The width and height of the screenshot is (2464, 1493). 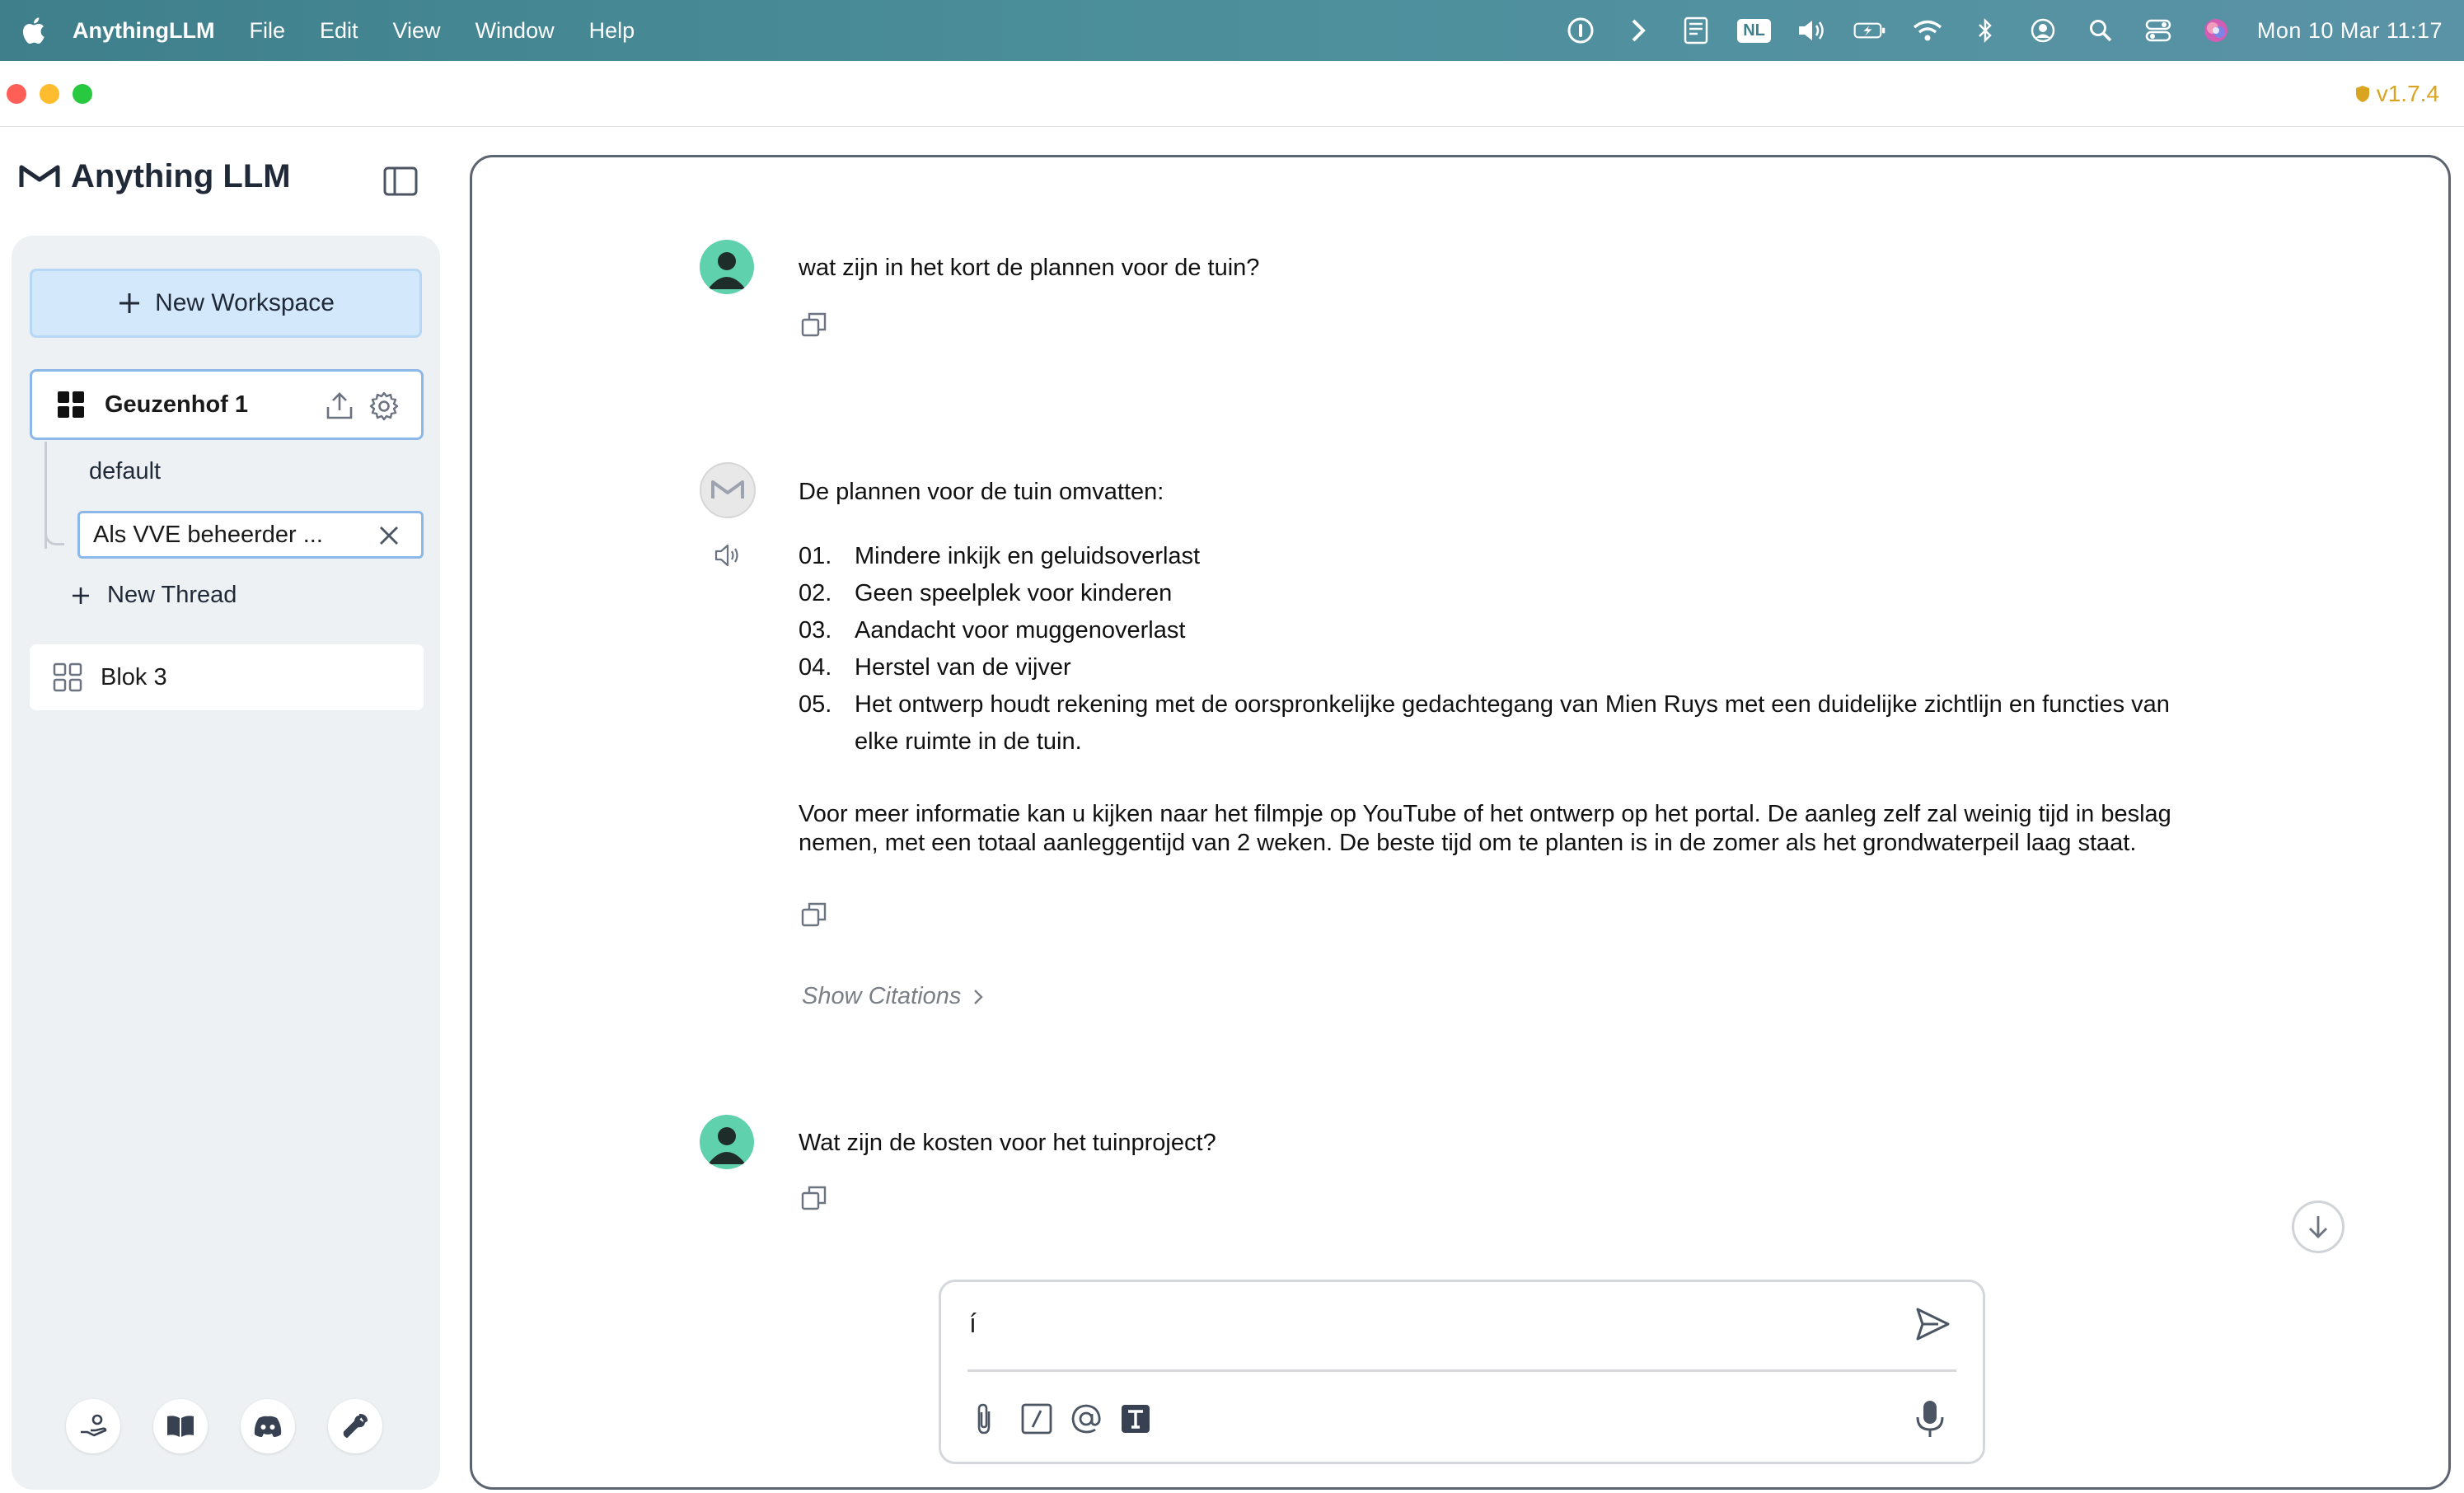 What do you see at coordinates (1499, 667) in the screenshot?
I see `list-item: 04. Herstel van de vijver` at bounding box center [1499, 667].